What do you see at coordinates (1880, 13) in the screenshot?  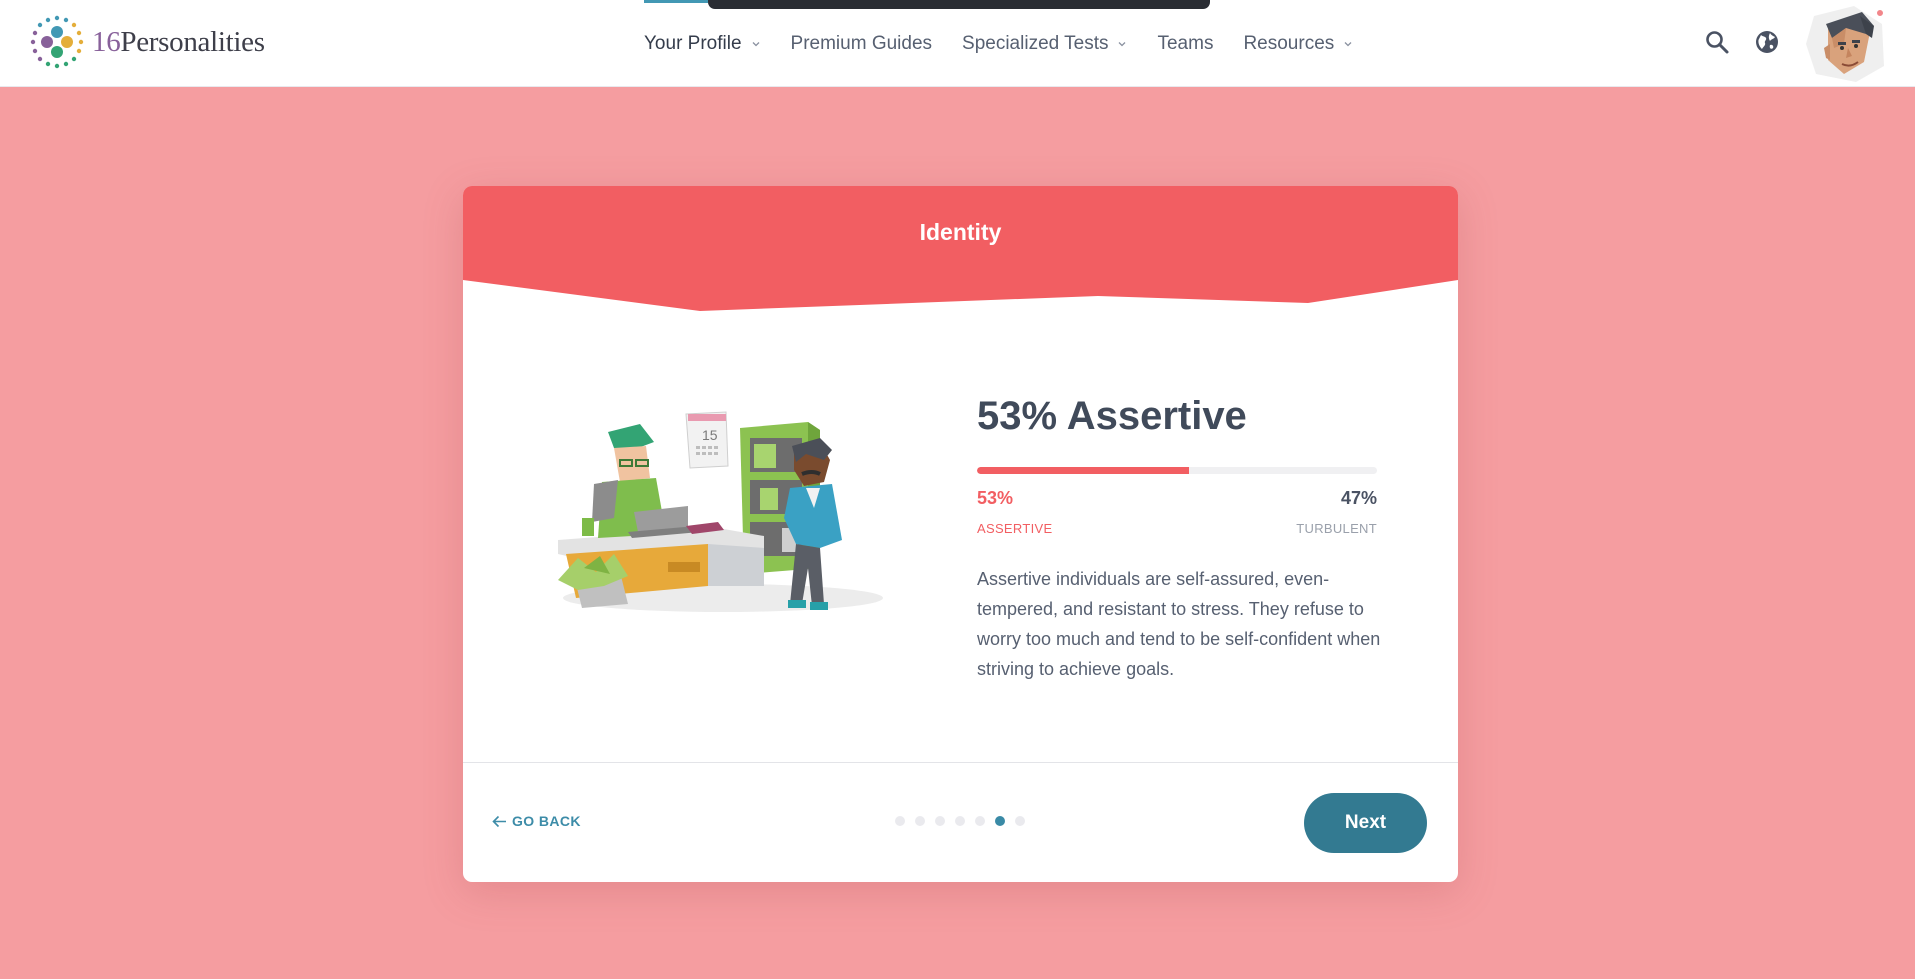 I see `notification-dot` at bounding box center [1880, 13].